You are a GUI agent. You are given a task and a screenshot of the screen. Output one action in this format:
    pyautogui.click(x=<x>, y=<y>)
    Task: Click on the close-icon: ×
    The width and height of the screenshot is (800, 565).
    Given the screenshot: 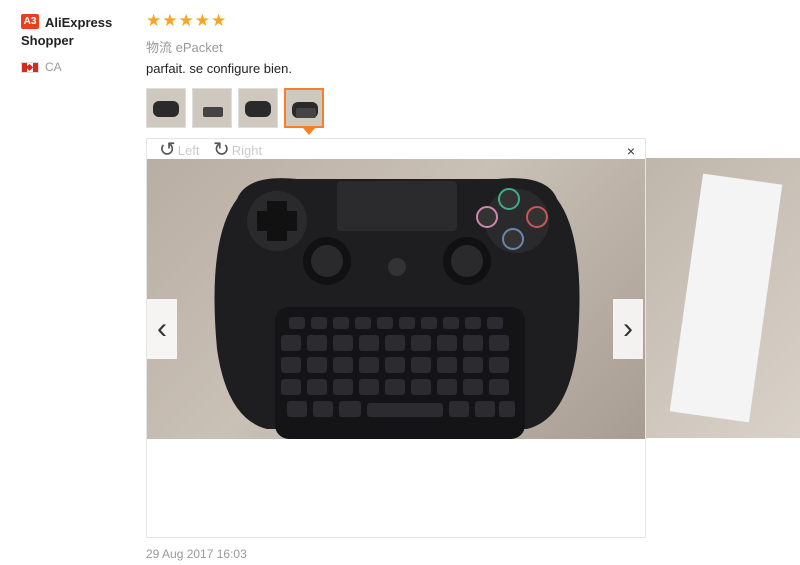 What is the action you would take?
    pyautogui.click(x=631, y=151)
    